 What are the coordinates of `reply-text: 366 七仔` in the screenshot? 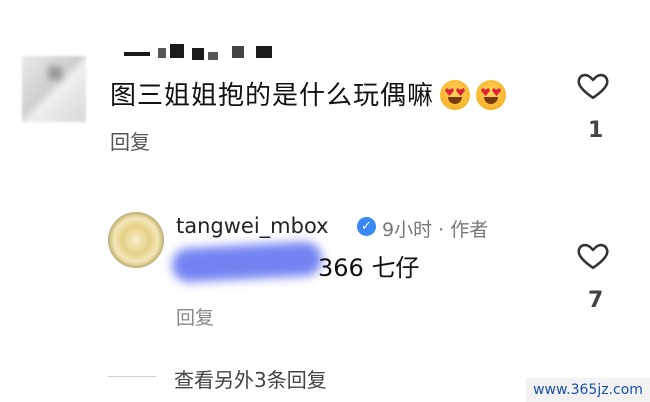 It's located at (369, 268).